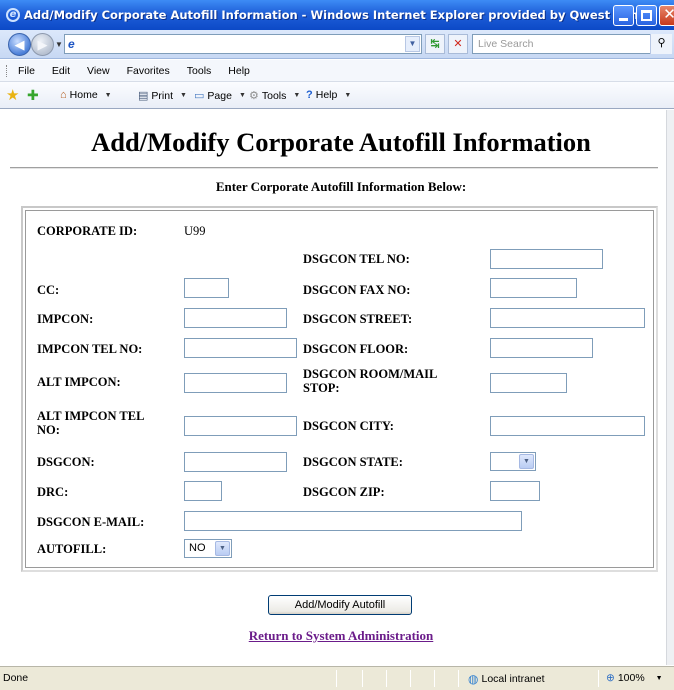 The width and height of the screenshot is (674, 690). I want to click on favorites-star-icon: ★, so click(12, 95).